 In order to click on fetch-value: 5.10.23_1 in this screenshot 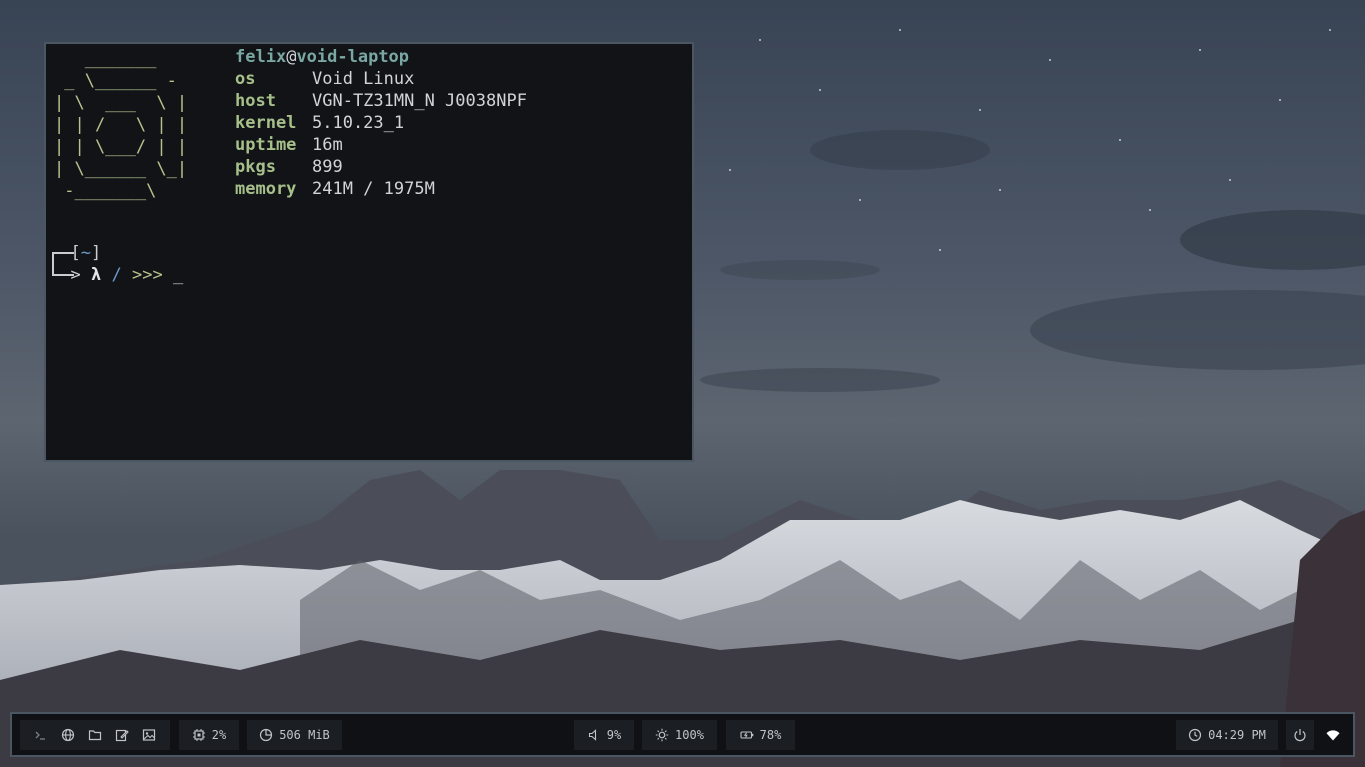, I will do `click(358, 123)`.